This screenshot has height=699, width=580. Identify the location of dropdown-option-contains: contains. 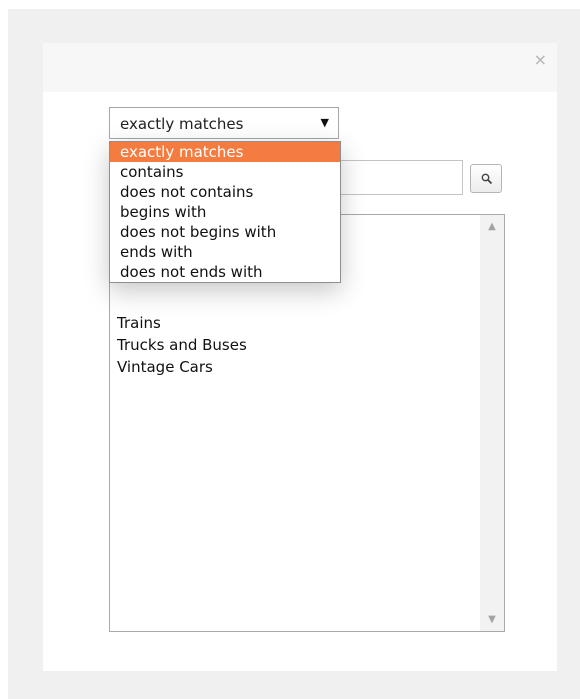
(225, 172).